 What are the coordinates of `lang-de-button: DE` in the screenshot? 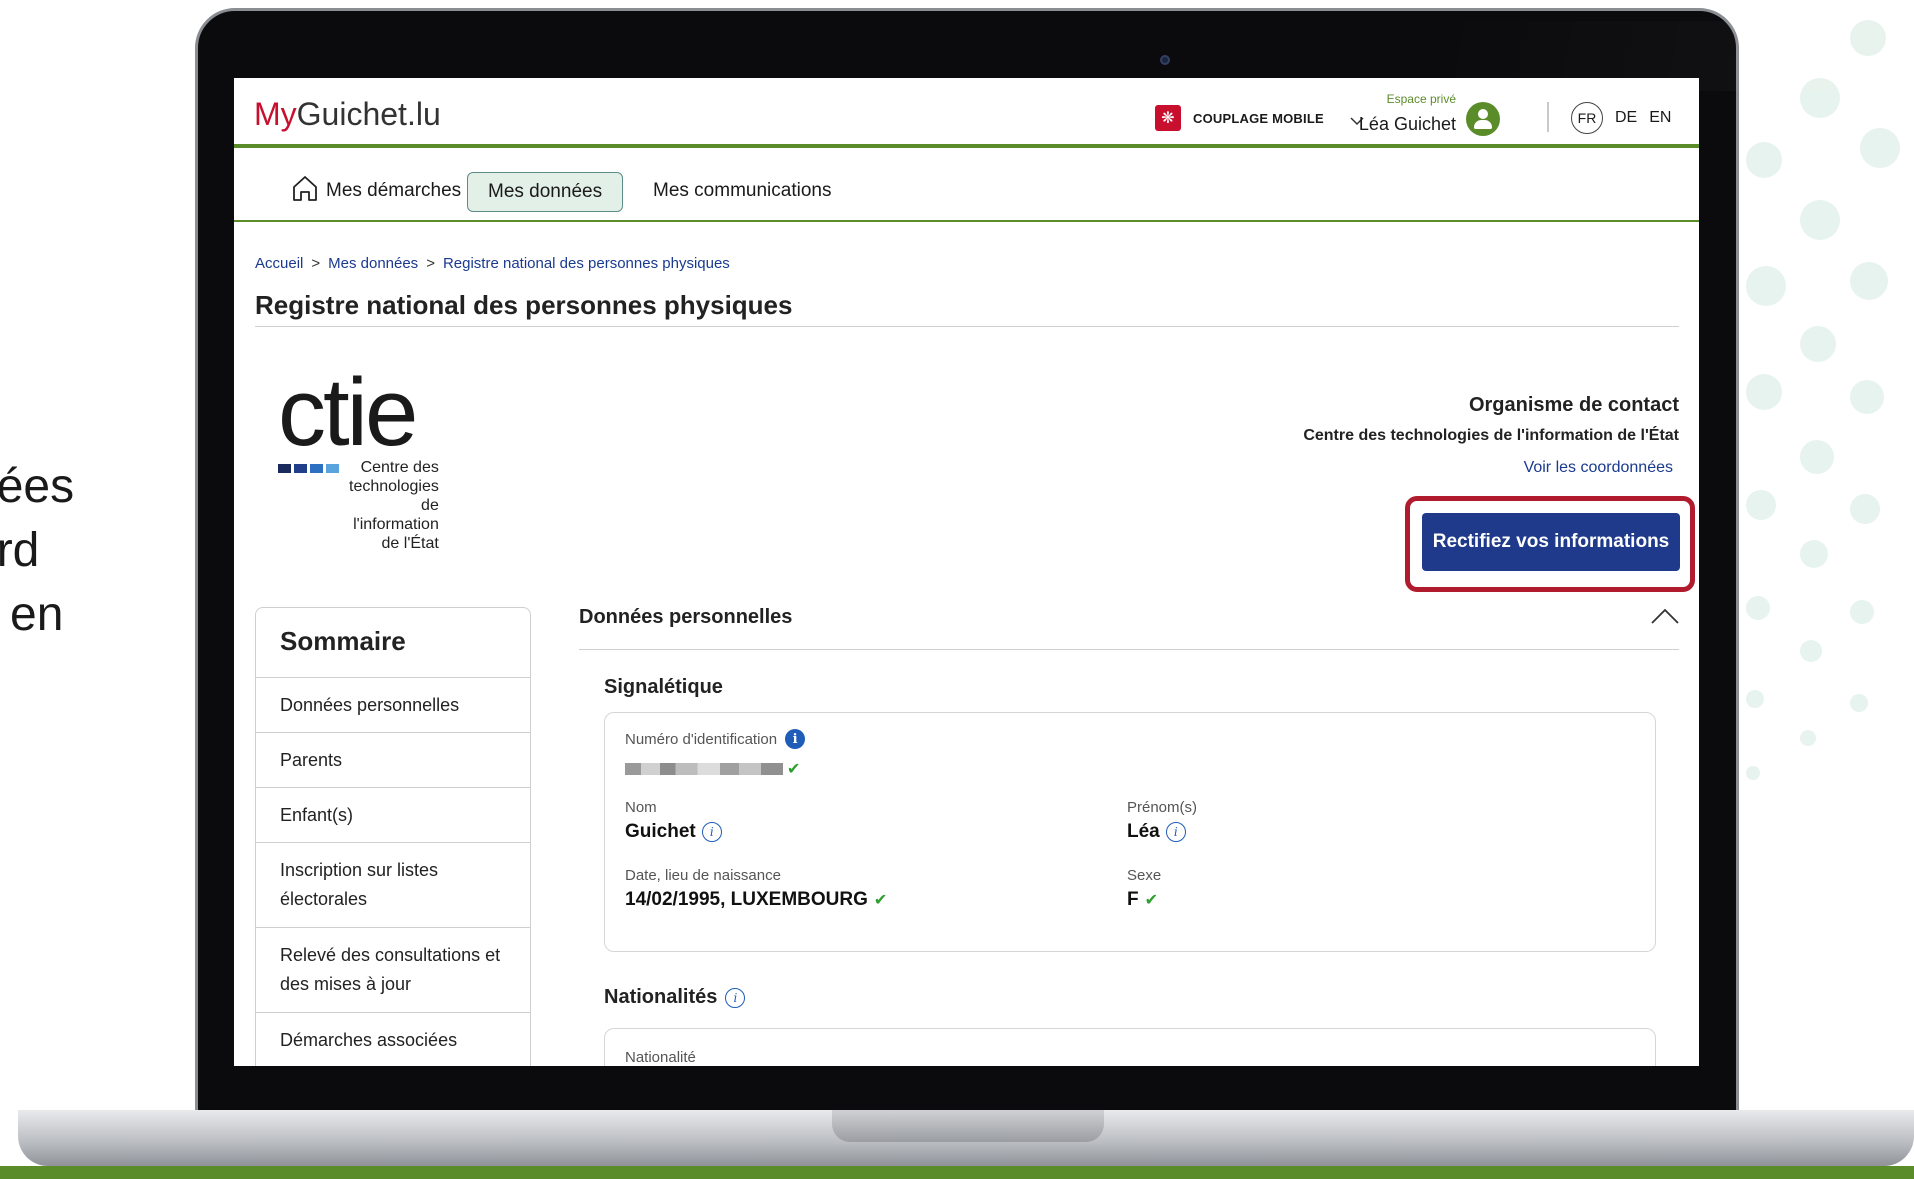 It's located at (1626, 118).